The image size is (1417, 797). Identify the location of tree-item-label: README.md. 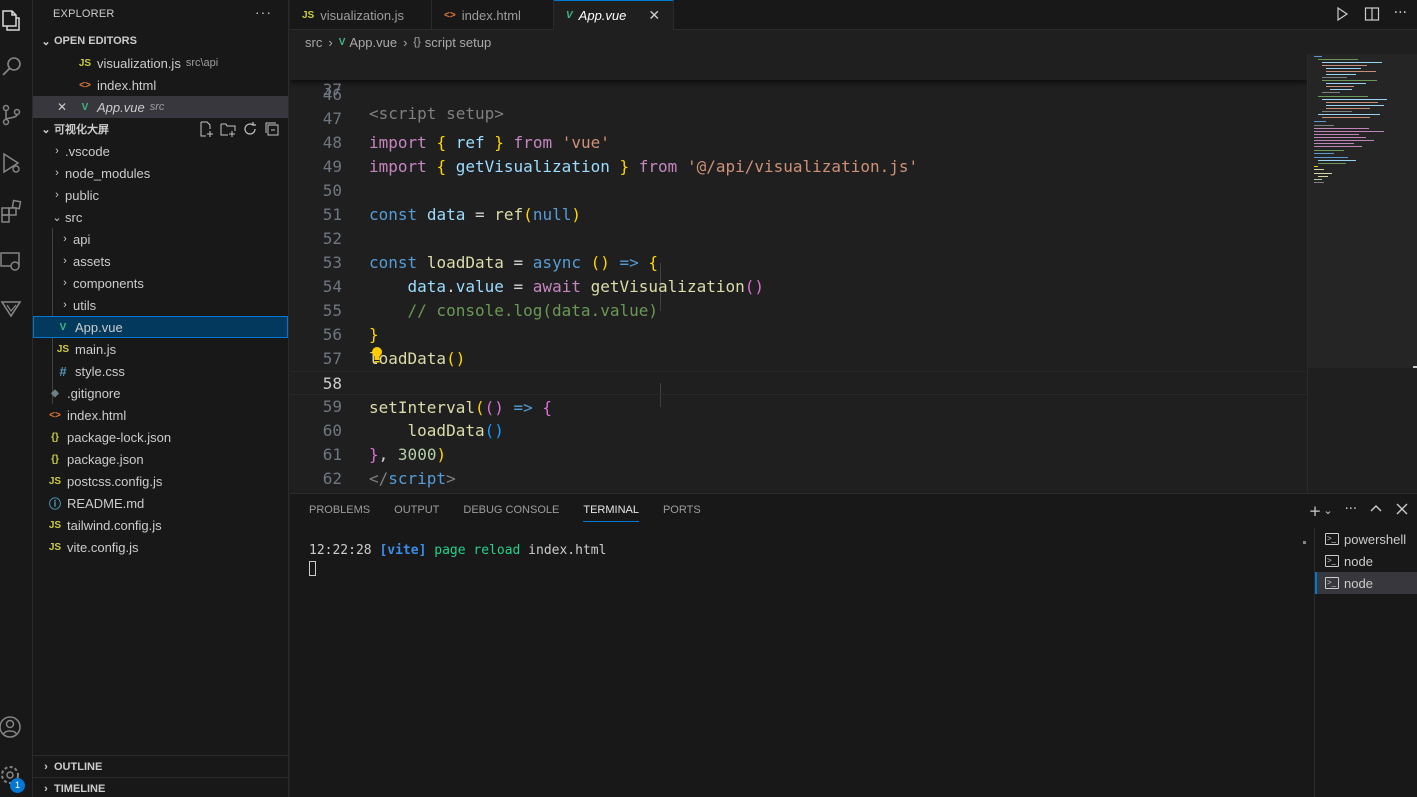
(106, 503).